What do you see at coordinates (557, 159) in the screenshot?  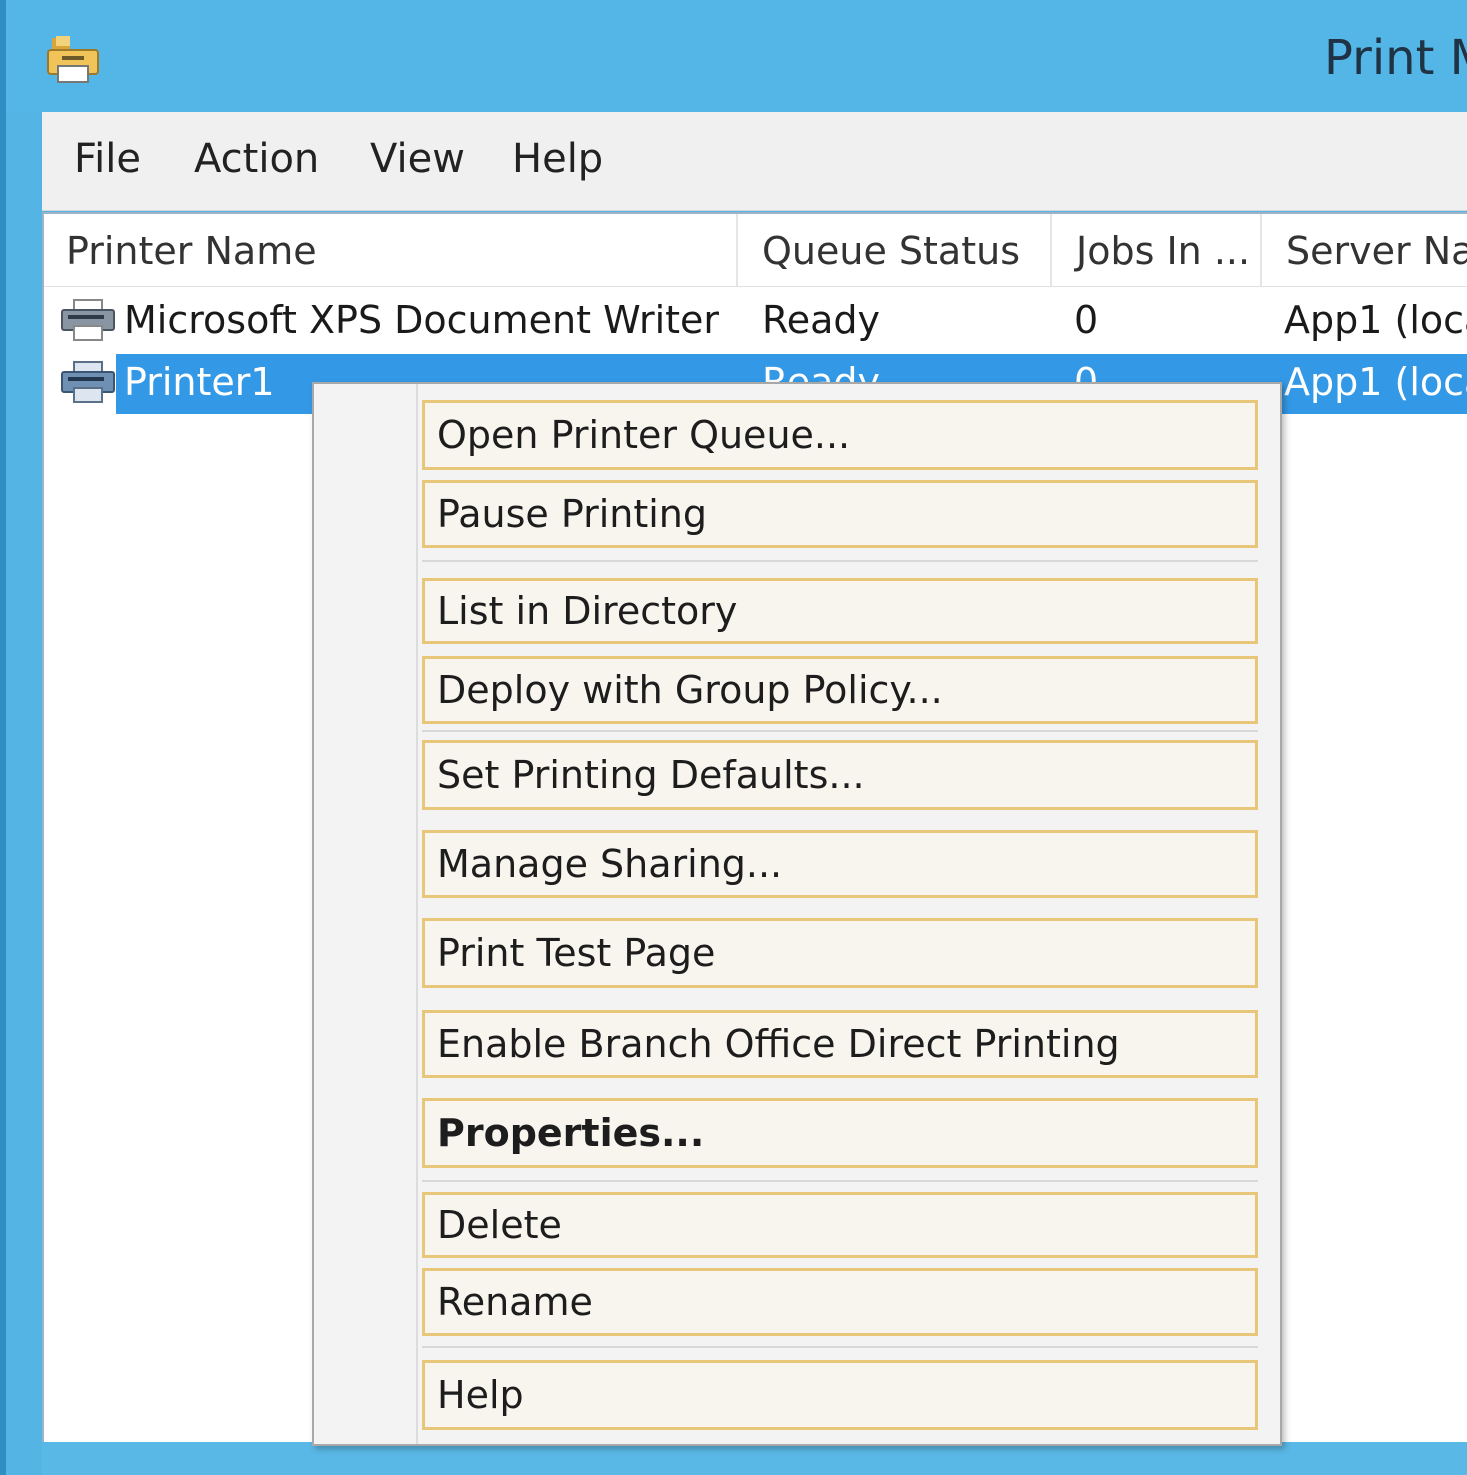 I see `menu-help: Help` at bounding box center [557, 159].